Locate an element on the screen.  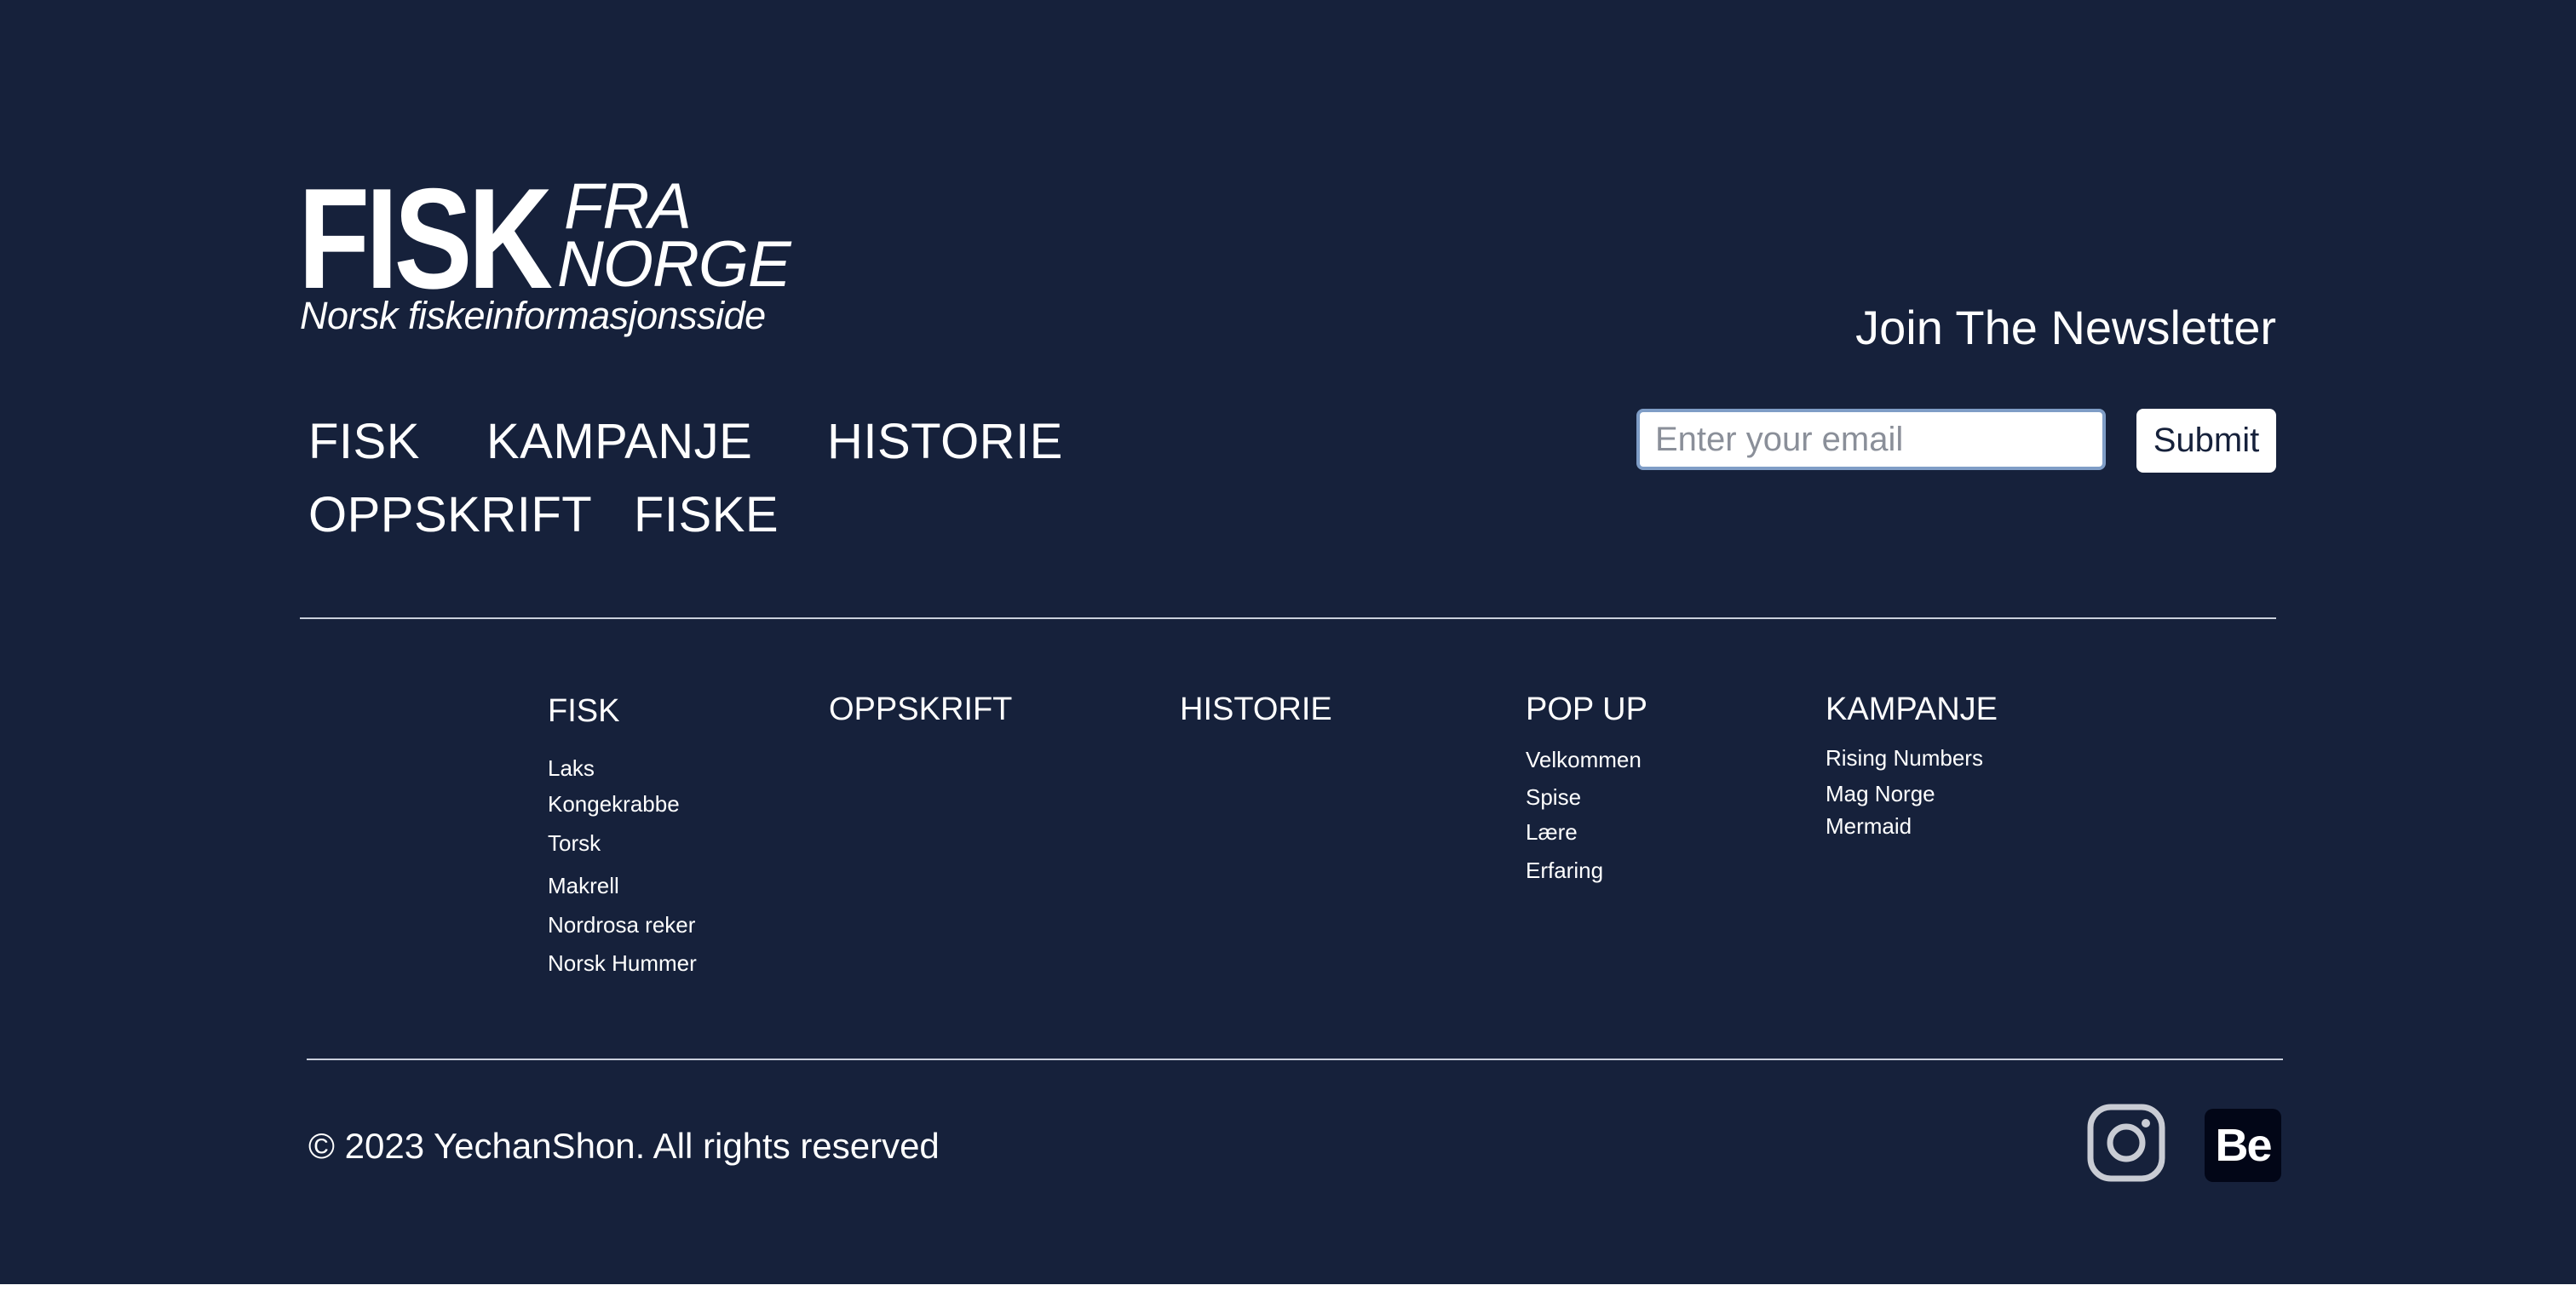
sitemap-link-spise: Spise is located at coordinates (1554, 797).